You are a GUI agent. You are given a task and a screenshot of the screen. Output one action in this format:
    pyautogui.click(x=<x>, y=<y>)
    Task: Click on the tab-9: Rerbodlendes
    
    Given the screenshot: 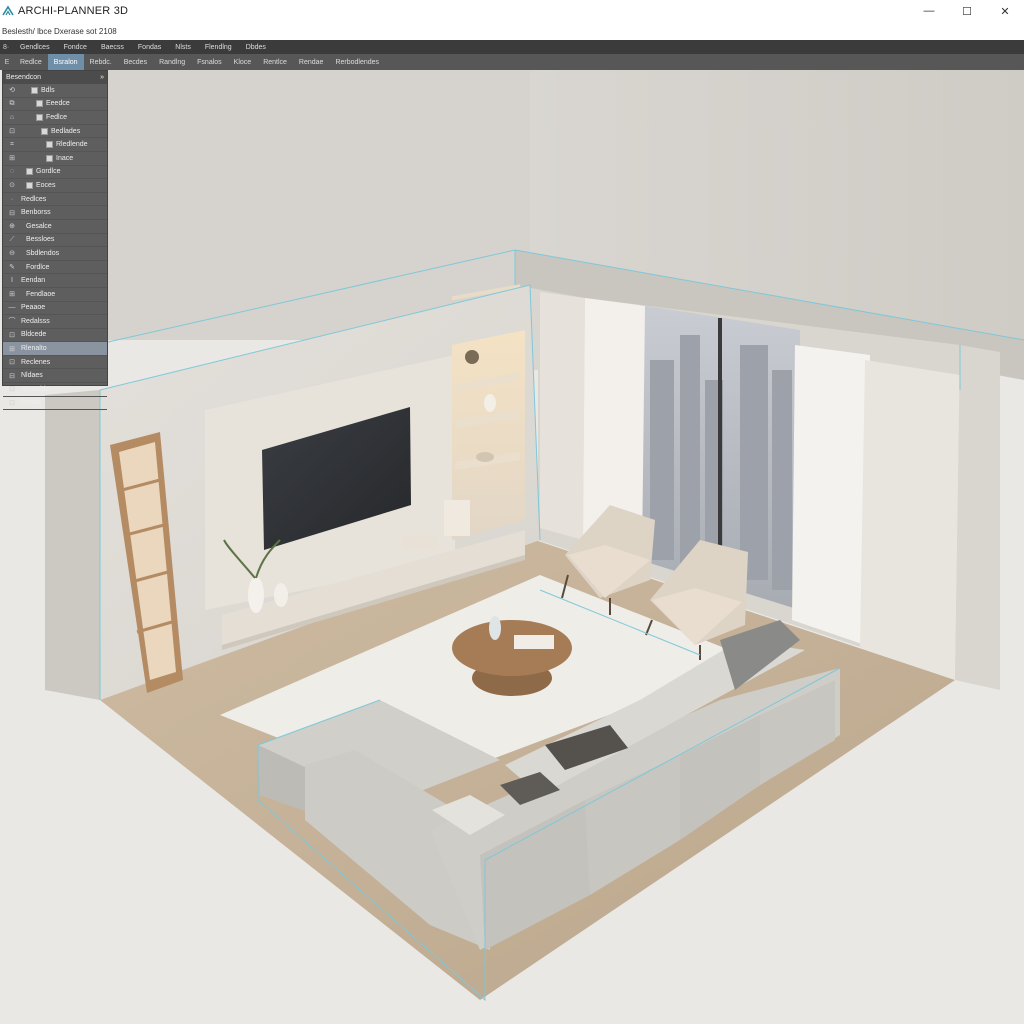 What is the action you would take?
    pyautogui.click(x=357, y=62)
    